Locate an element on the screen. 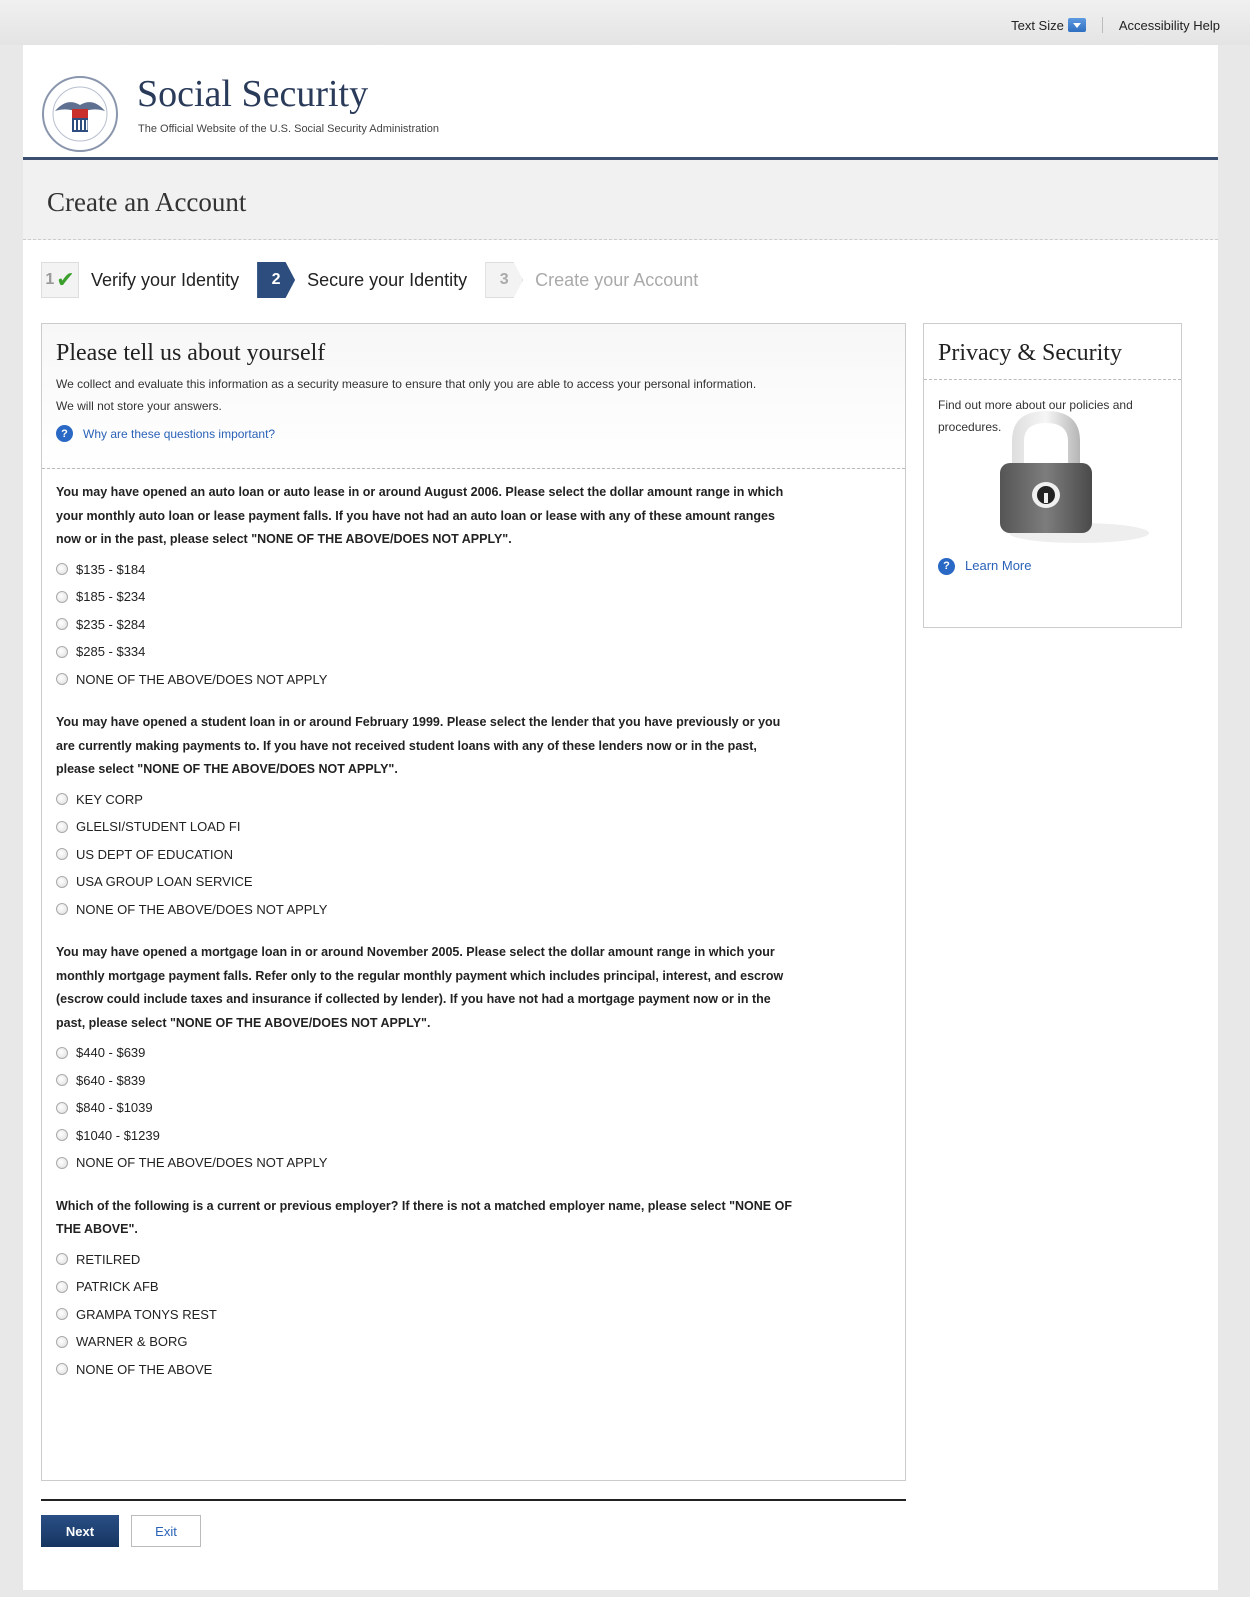  answer-option: US DEPT OF EDUCATION is located at coordinates (473, 855).